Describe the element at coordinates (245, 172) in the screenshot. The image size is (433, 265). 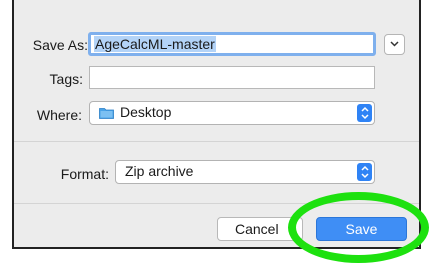
I see `format-popup: Zip archive` at that location.